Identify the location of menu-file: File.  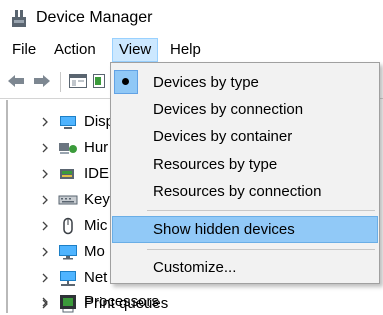
(24, 50).